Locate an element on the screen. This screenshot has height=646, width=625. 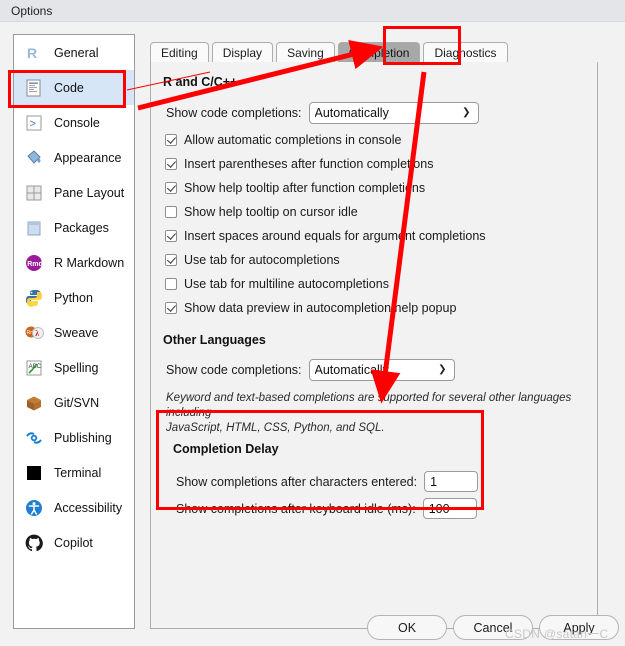
sidebar-item-python: Python is located at coordinates (74, 297).